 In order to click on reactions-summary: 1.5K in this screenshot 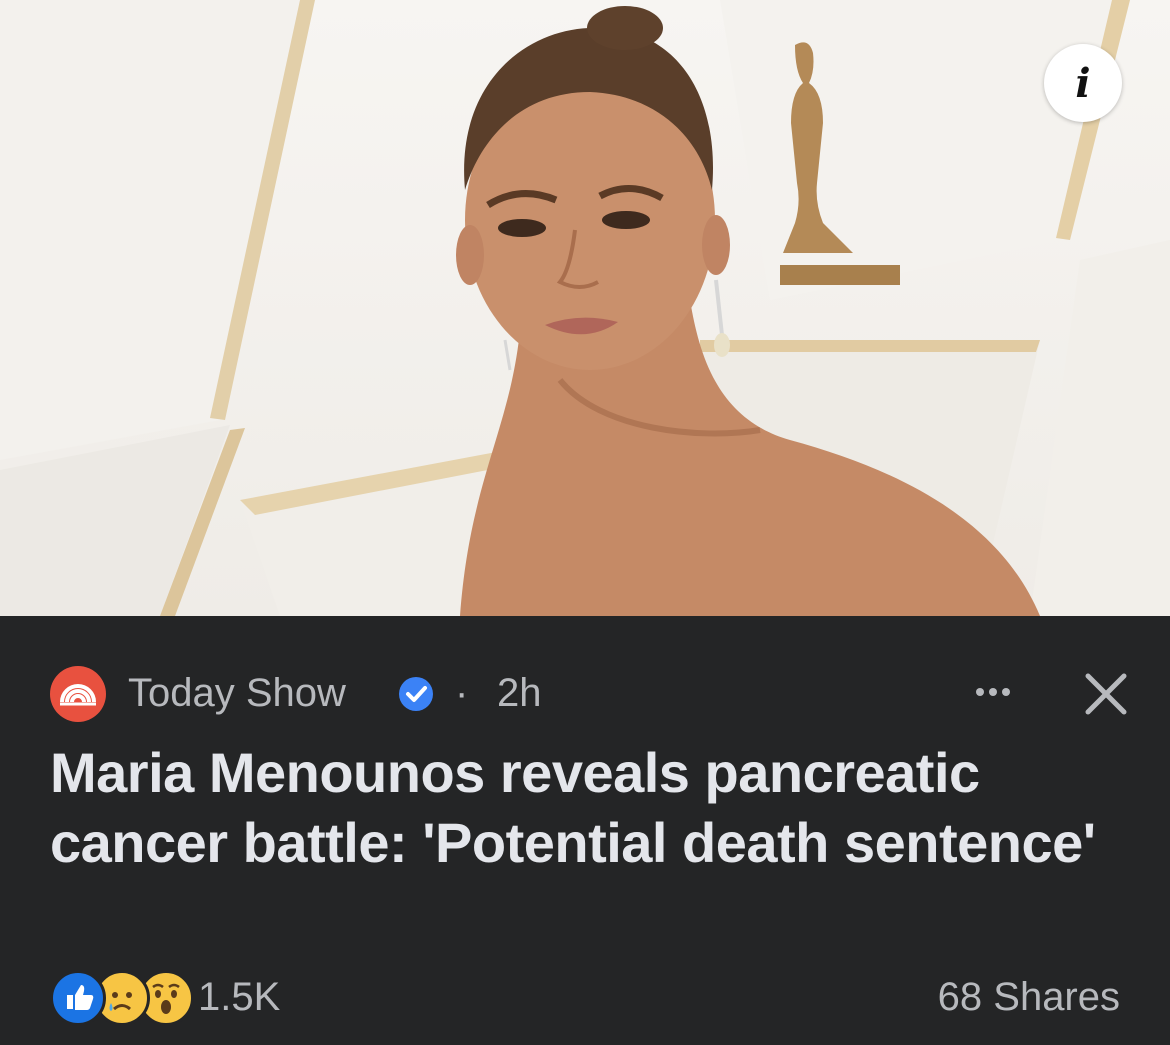, I will do `click(200, 998)`.